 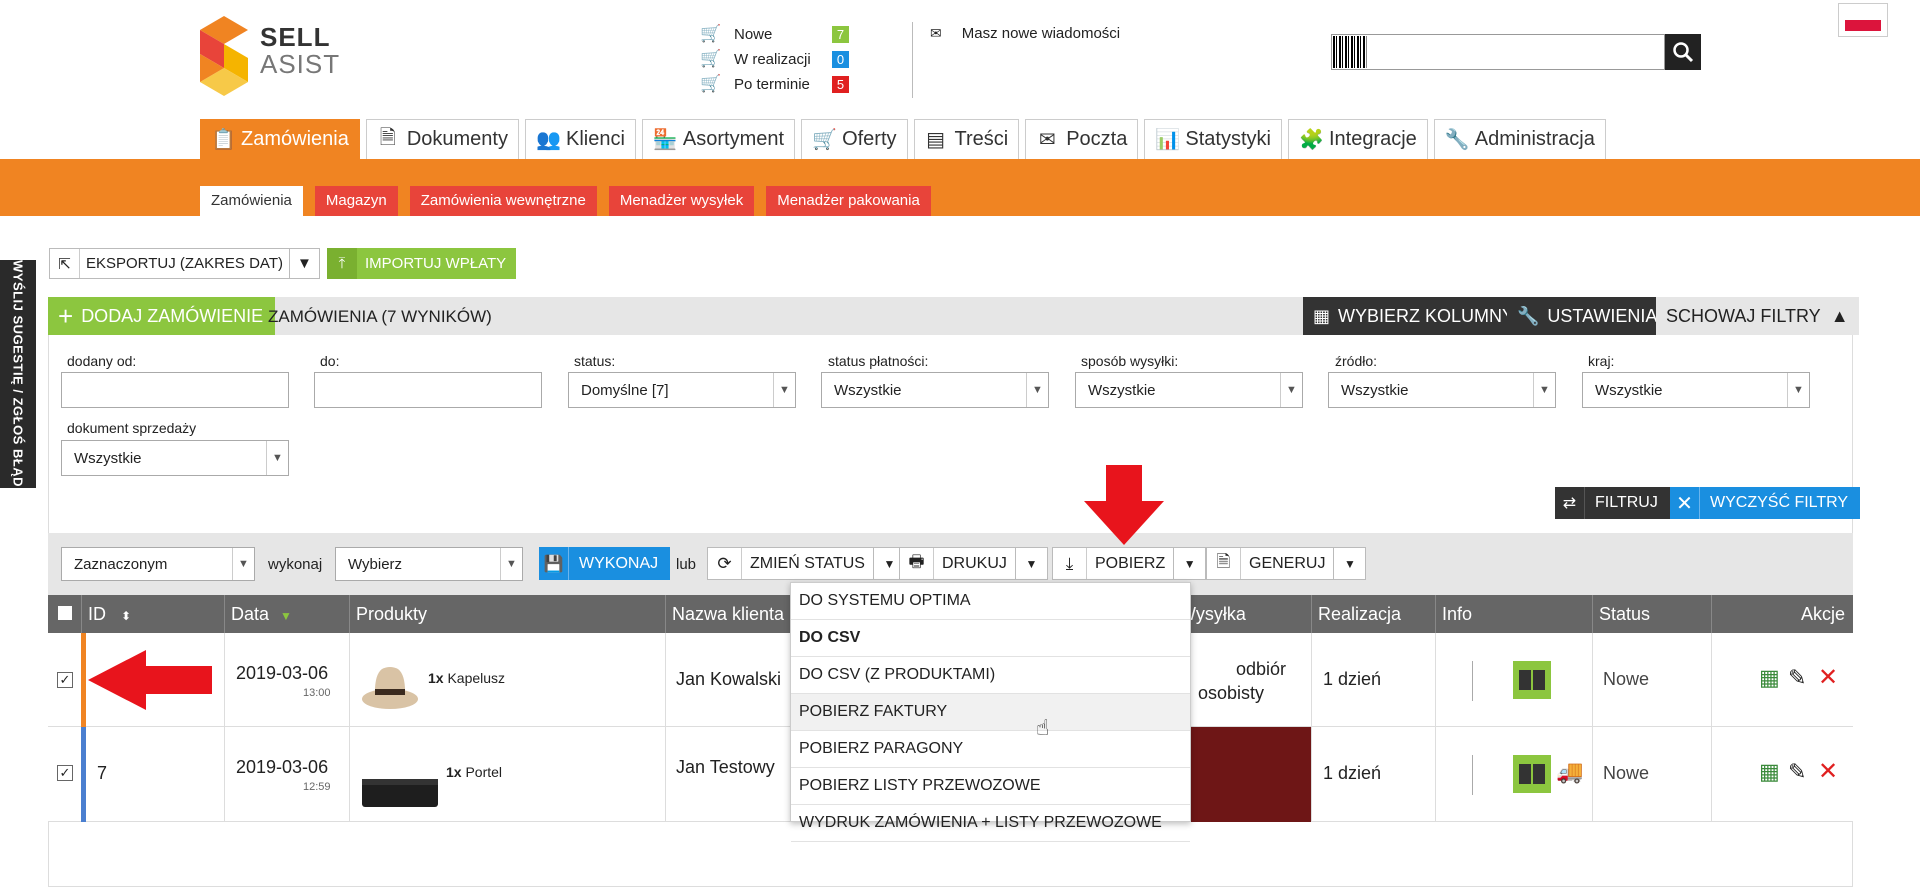 I want to click on nav-tab-orders: 📋 Zamówienia, so click(x=280, y=139).